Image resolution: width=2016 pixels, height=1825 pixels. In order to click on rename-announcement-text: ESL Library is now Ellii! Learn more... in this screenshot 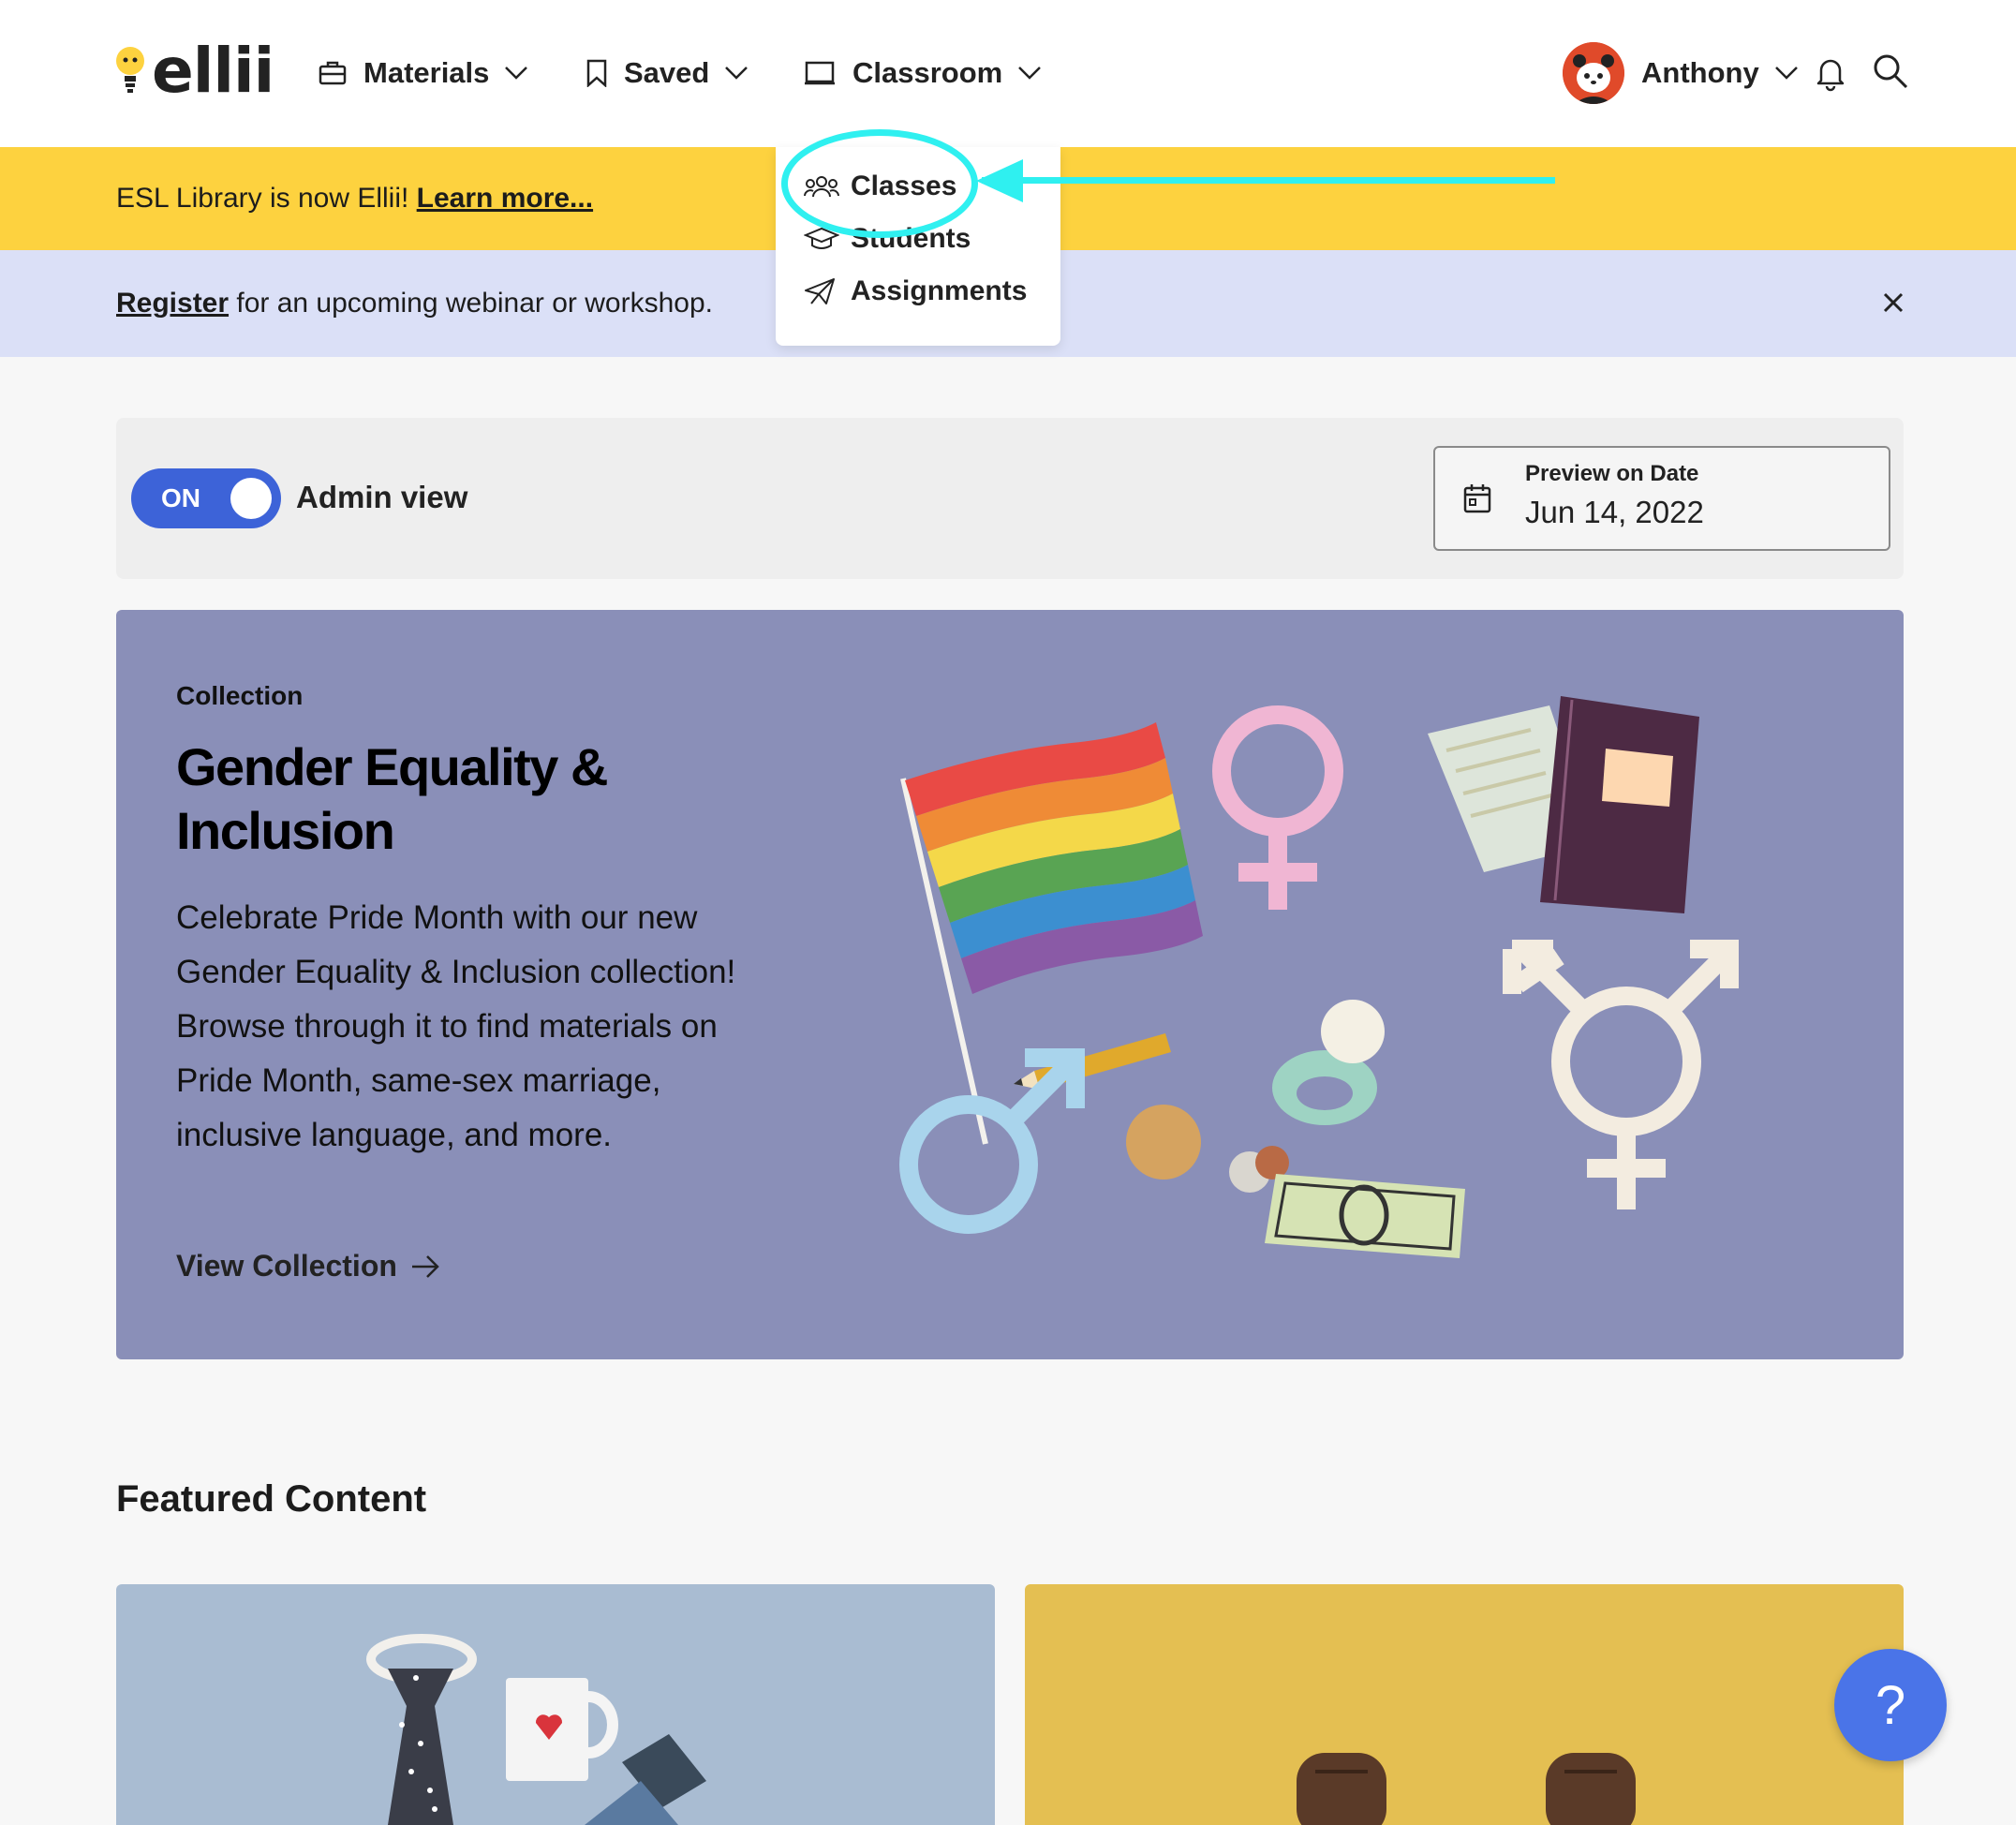, I will do `click(354, 199)`.